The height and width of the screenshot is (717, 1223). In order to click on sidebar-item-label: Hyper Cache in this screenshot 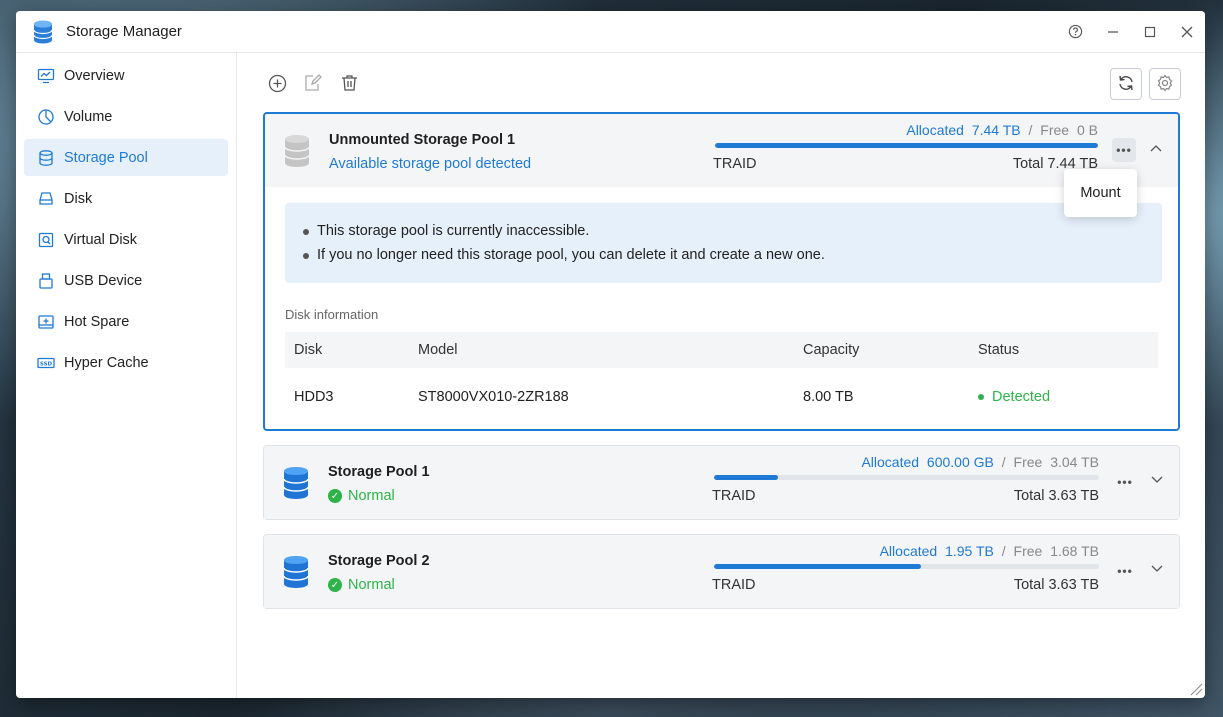, I will do `click(106, 362)`.